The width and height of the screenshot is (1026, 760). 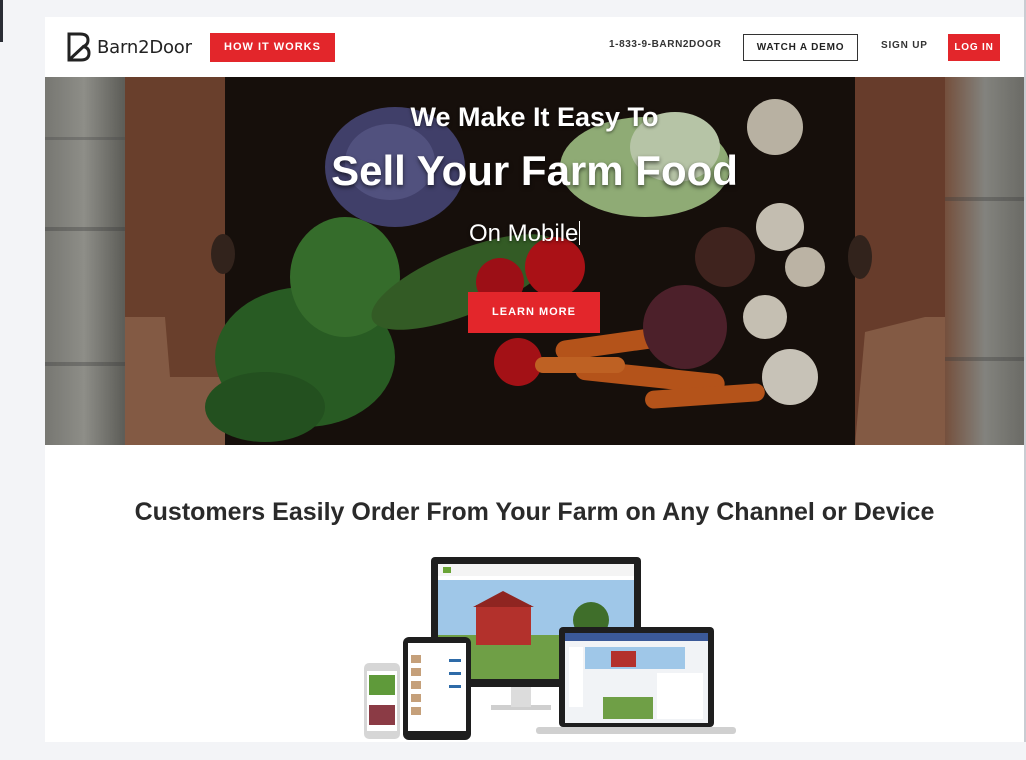 I want to click on browser-frame-top, so click(x=513, y=8).